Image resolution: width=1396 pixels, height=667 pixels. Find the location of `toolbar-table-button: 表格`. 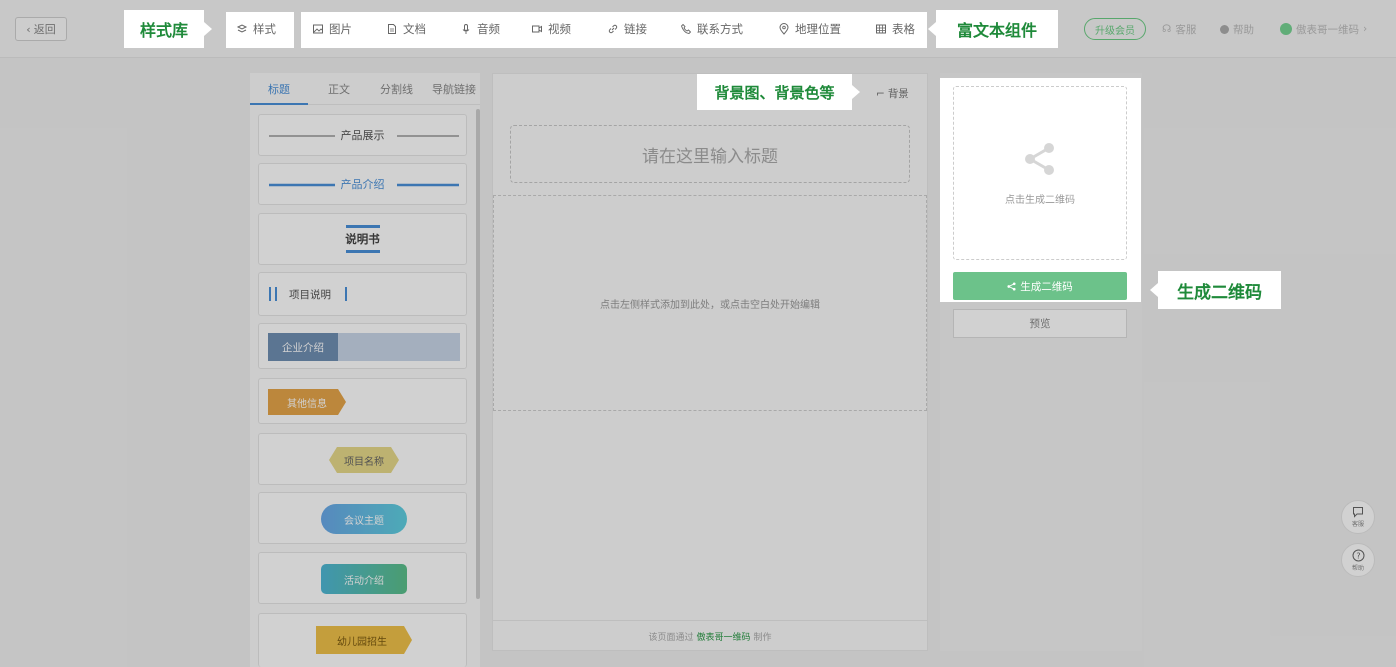

toolbar-table-button: 表格 is located at coordinates (895, 29).